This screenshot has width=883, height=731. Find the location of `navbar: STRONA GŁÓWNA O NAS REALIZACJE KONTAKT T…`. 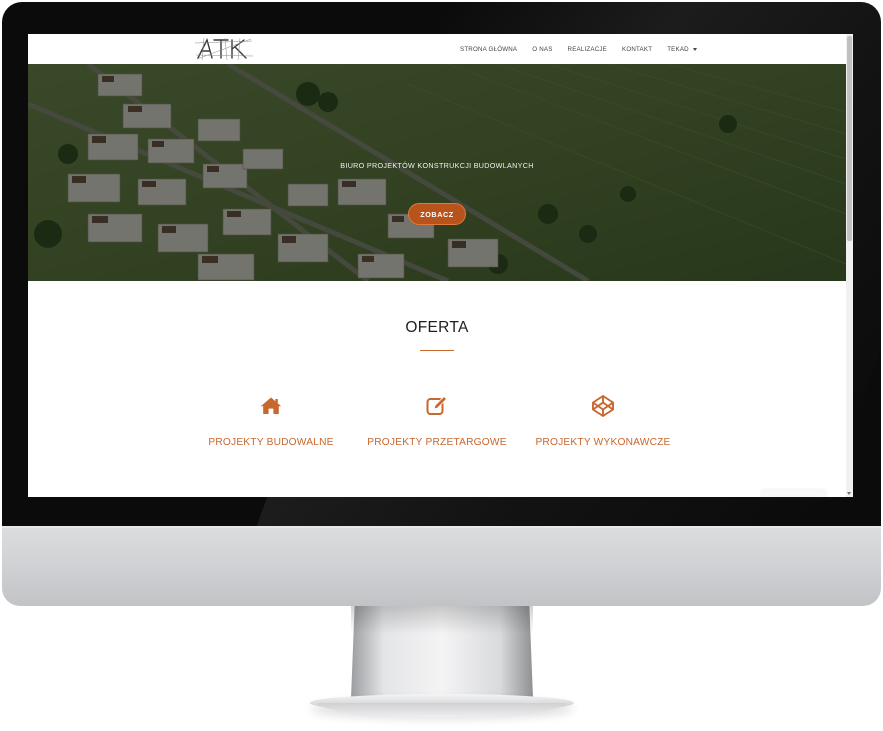

navbar: STRONA GŁÓWNA O NAS REALIZACJE KONTAKT T… is located at coordinates (437, 49).